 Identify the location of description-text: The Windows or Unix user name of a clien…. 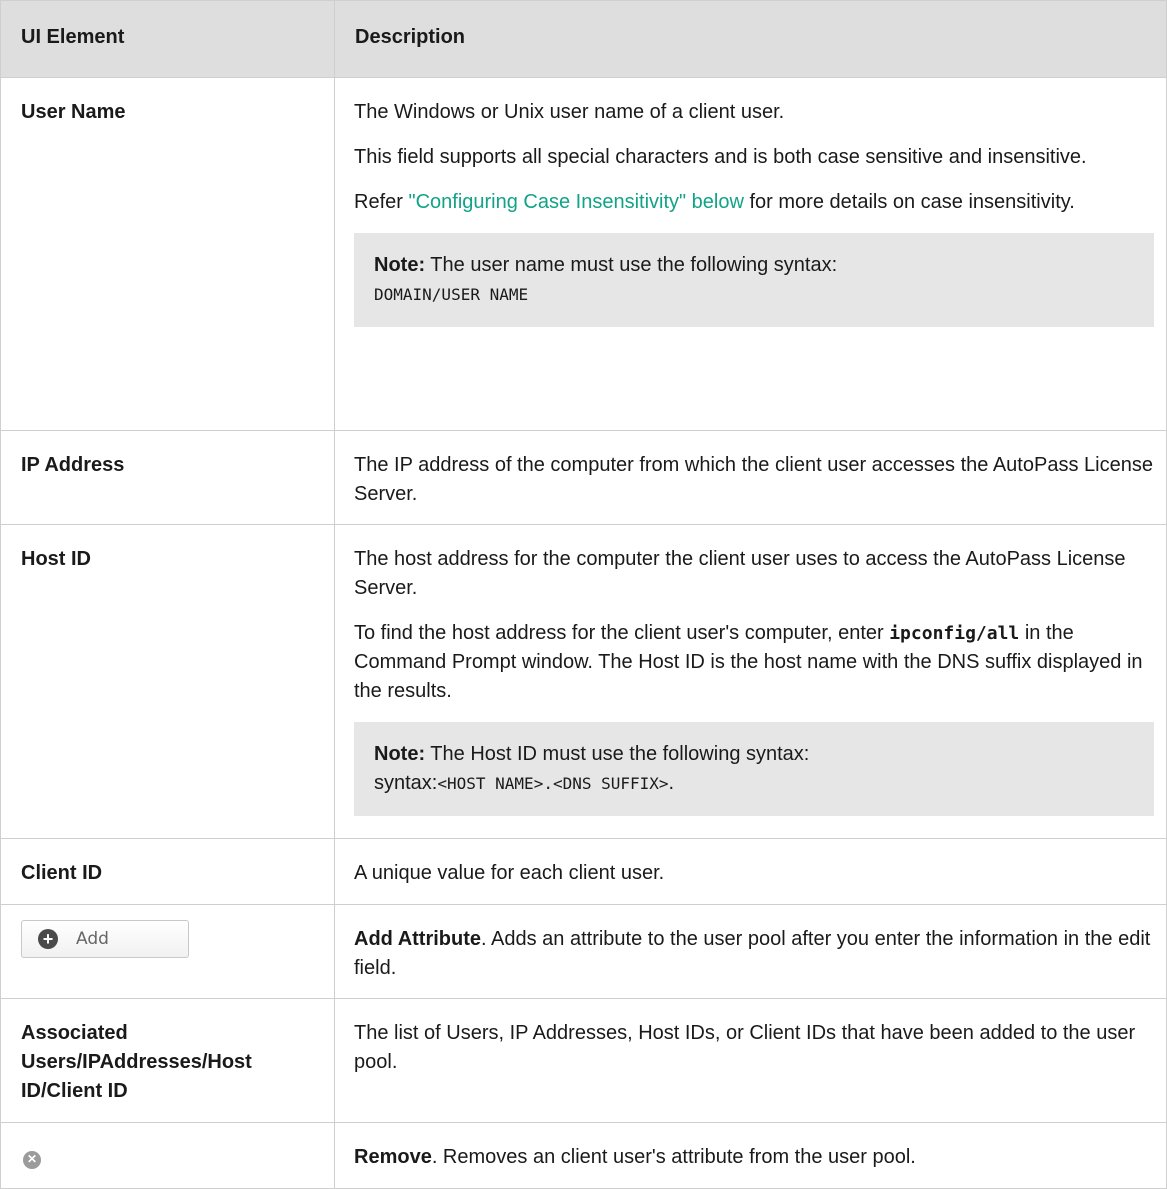
(569, 112).